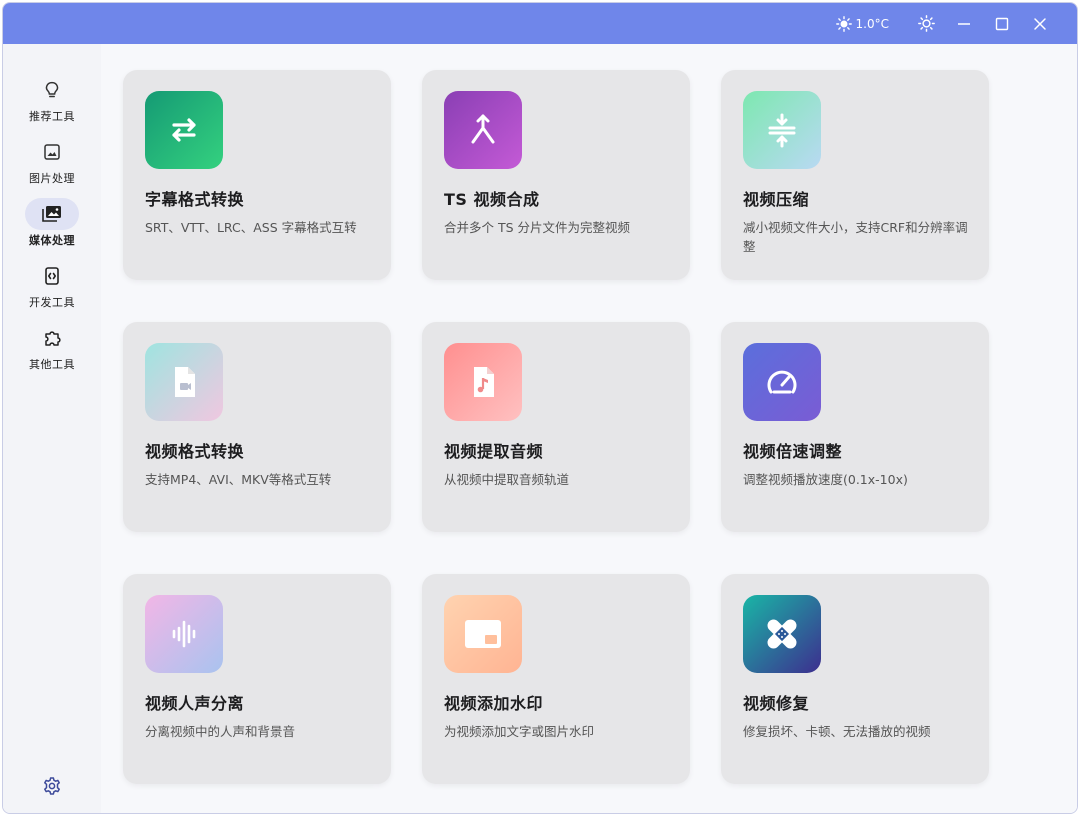 The image size is (1080, 816). I want to click on media-library-icon, so click(51, 214).